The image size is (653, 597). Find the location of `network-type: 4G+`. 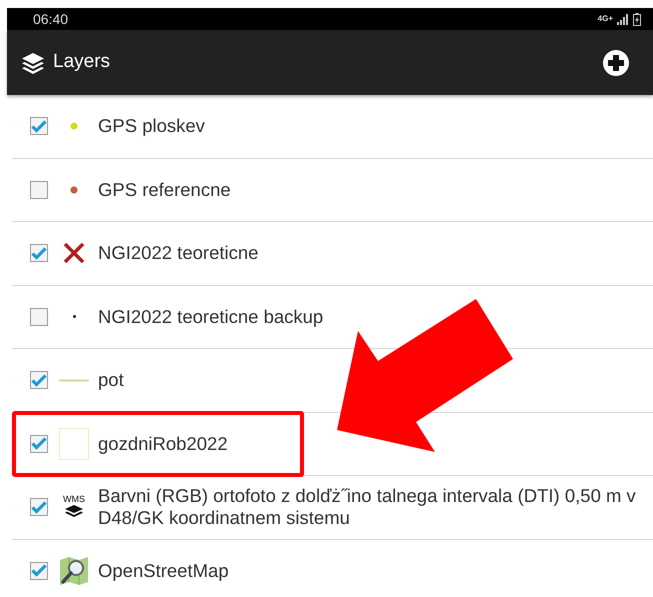

network-type: 4G+ is located at coordinates (605, 19).